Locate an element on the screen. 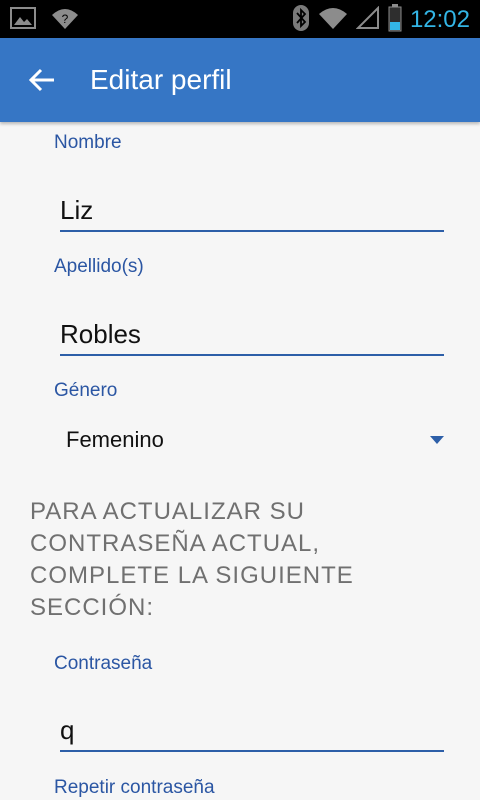 This screenshot has height=800, width=480. status-bar: ? 12:02 is located at coordinates (240, 19).